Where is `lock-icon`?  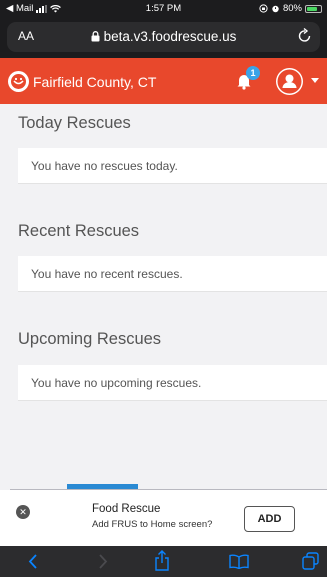 lock-icon is located at coordinates (95, 36).